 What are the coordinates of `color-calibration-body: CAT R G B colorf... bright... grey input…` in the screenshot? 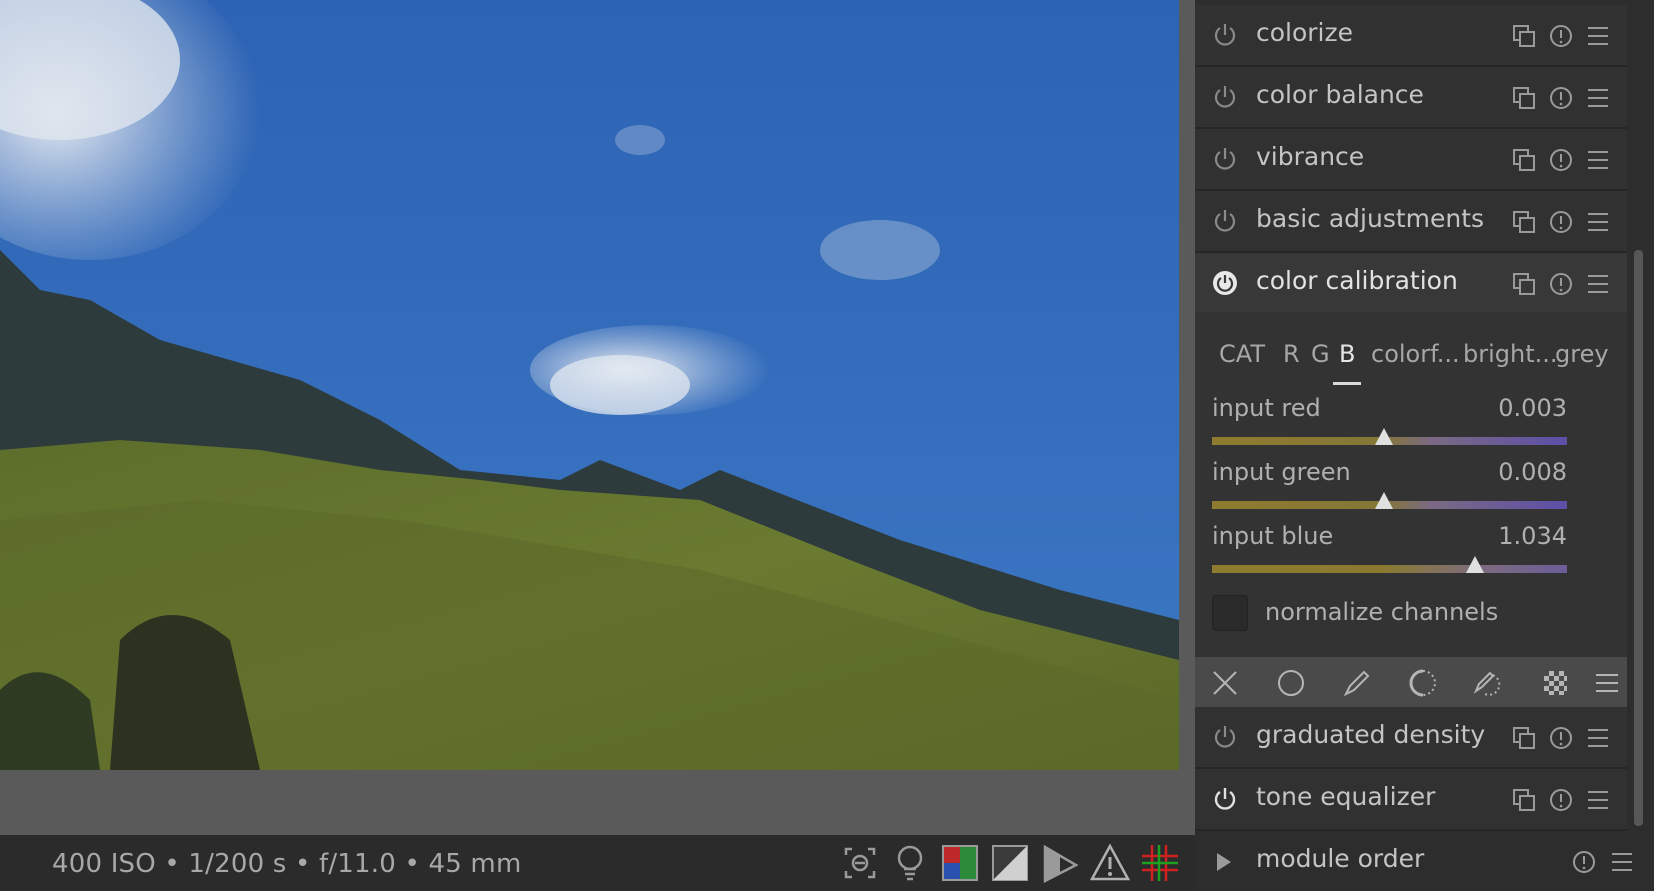 It's located at (1411, 484).